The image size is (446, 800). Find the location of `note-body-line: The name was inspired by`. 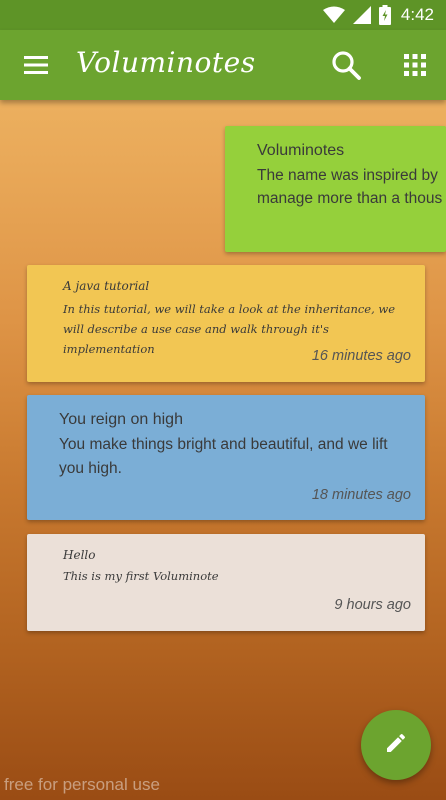

note-body-line: The name was inspired by is located at coordinates (347, 175).